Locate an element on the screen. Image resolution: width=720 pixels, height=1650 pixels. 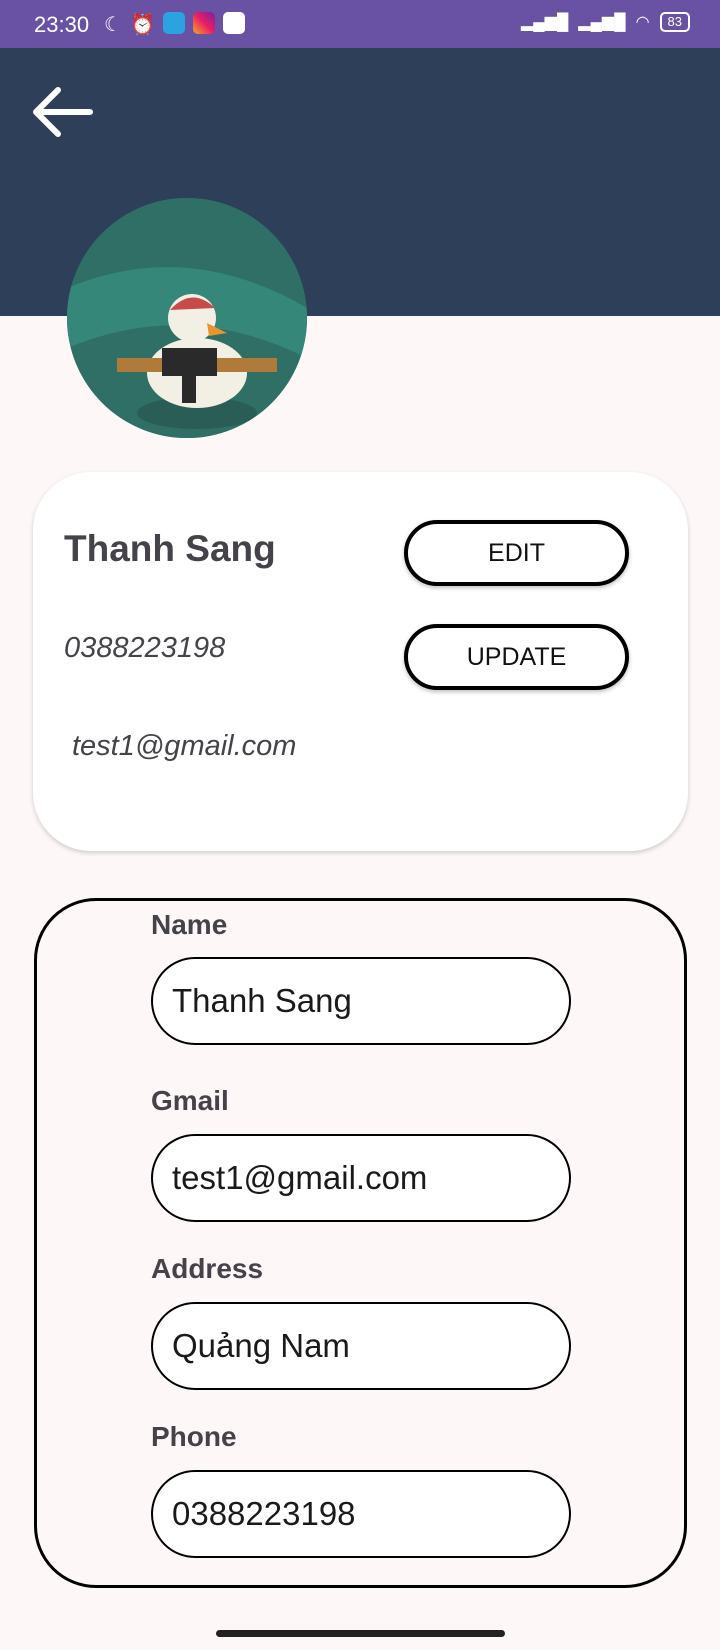
address-field is located at coordinates (361, 1346).